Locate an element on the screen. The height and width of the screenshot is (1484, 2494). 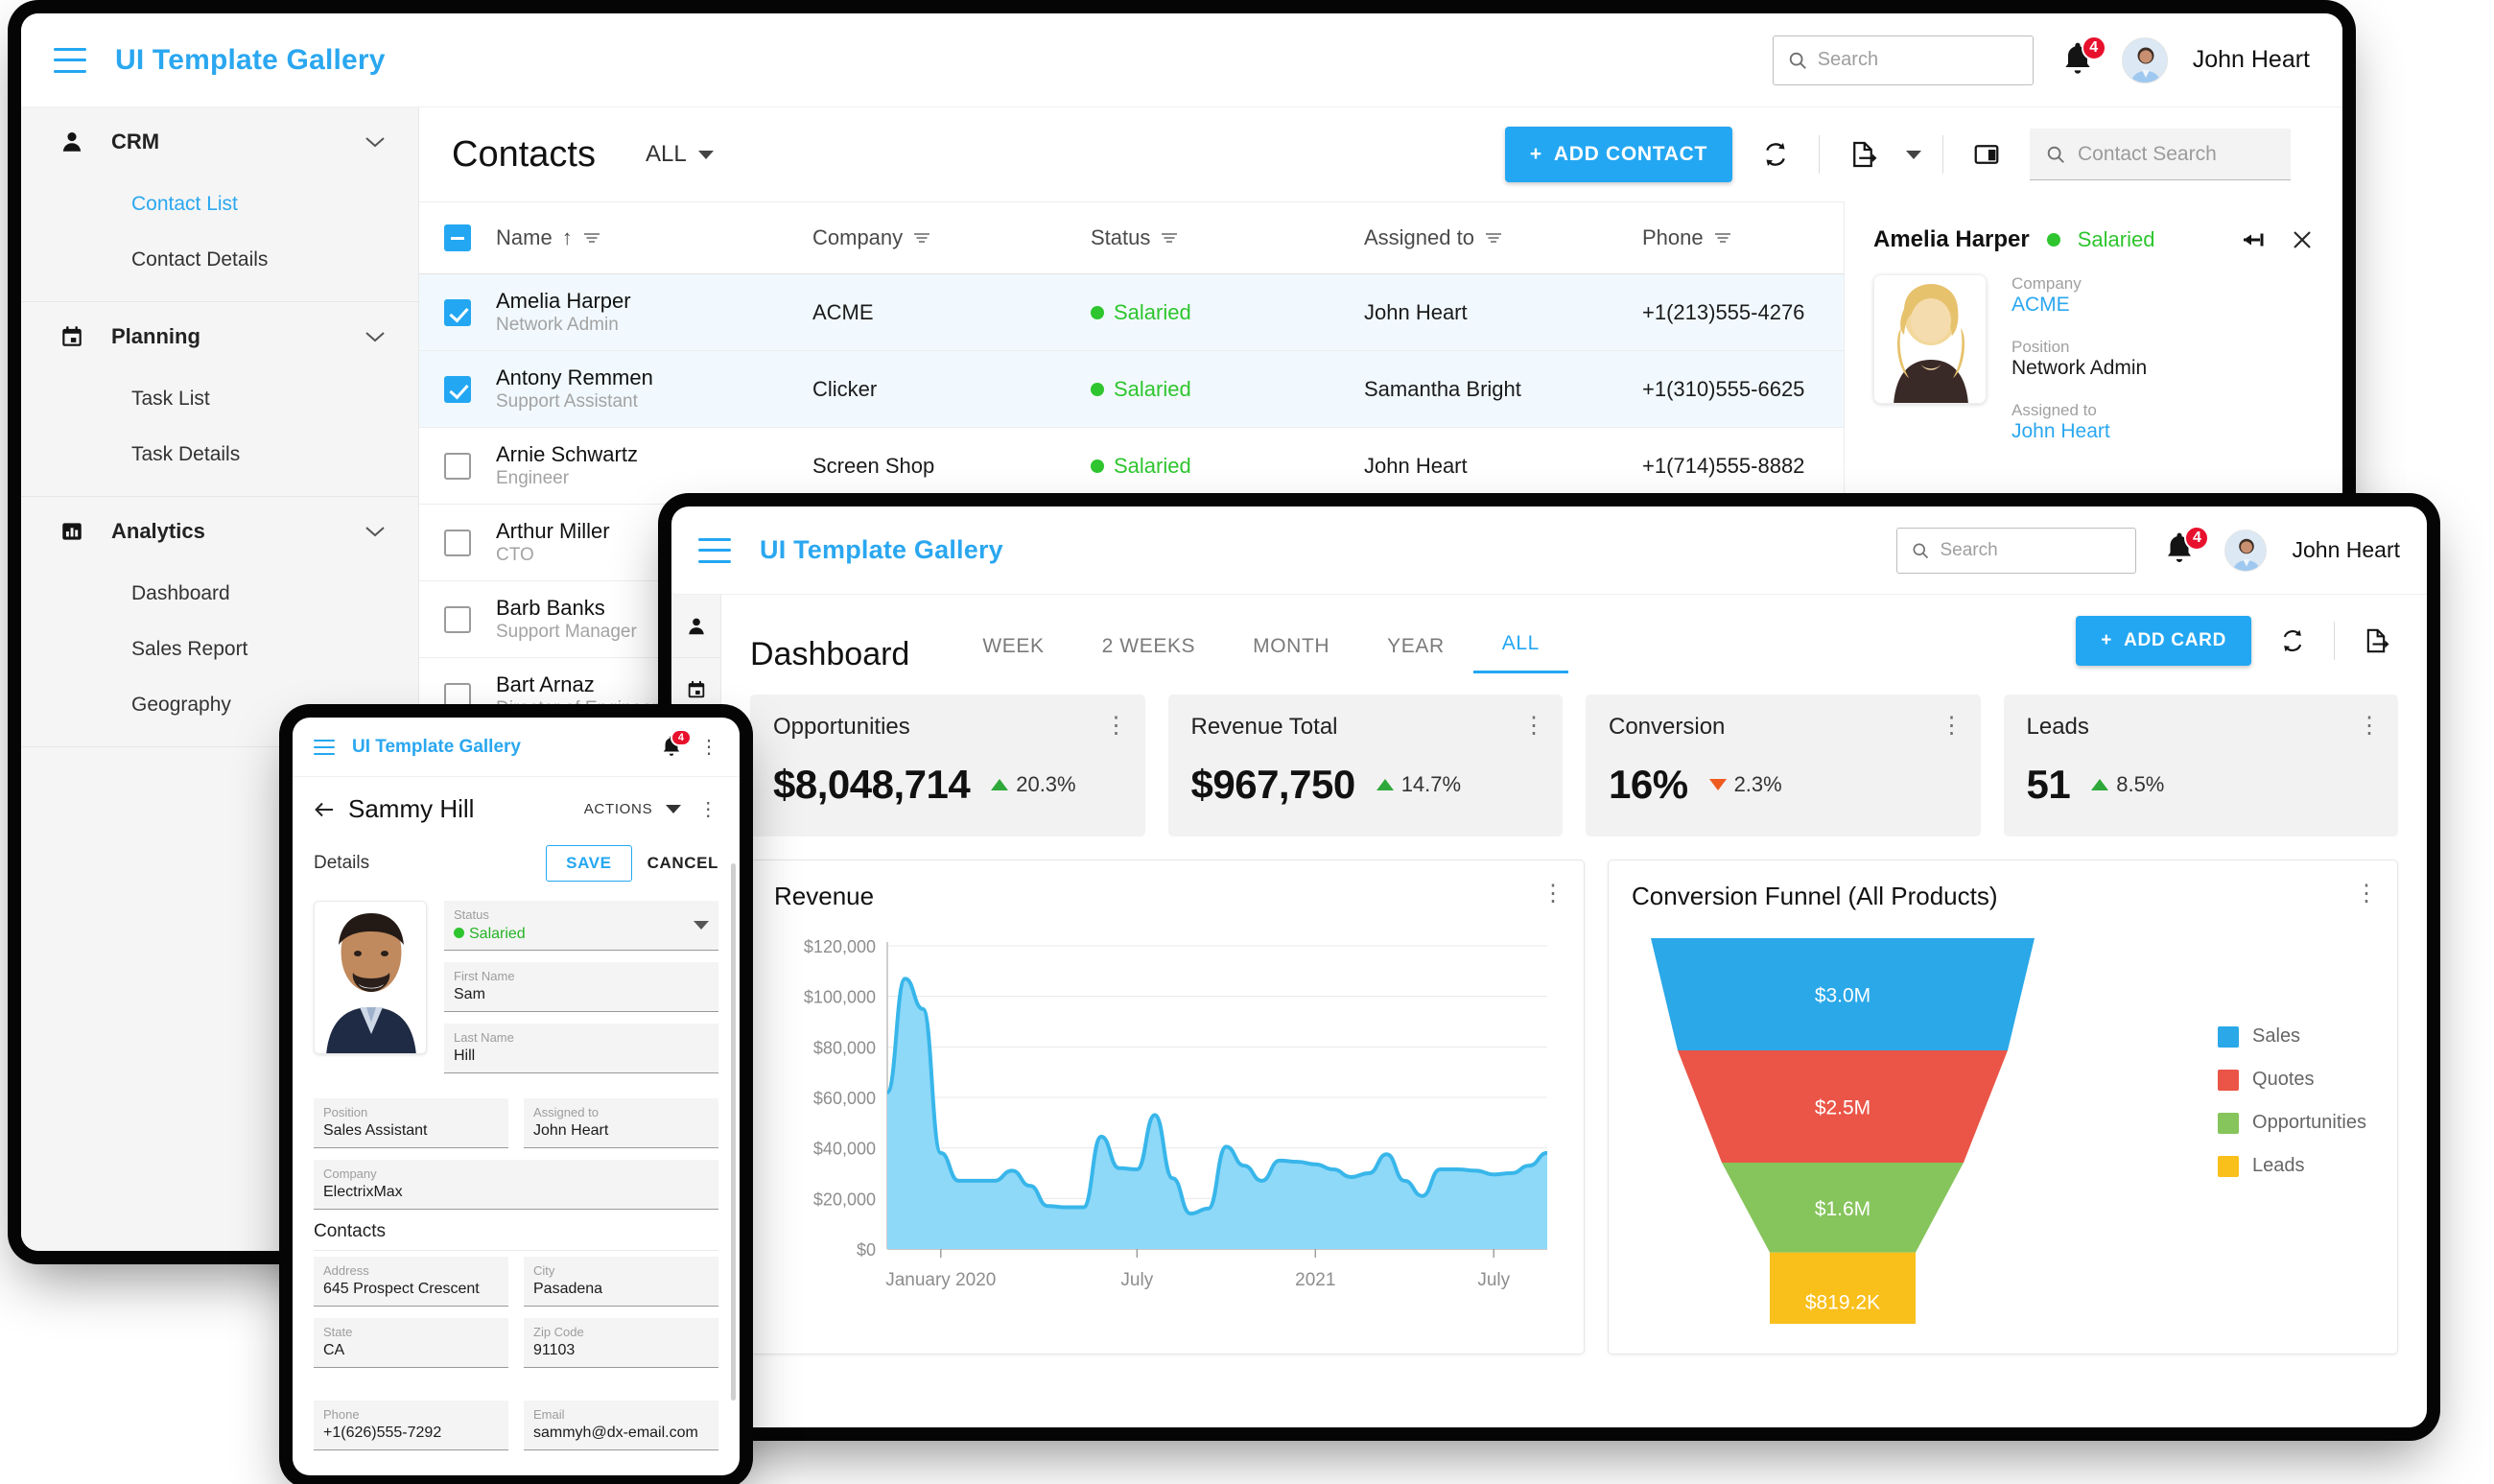
kpi-delta: 8.5% is located at coordinates (2127, 784).